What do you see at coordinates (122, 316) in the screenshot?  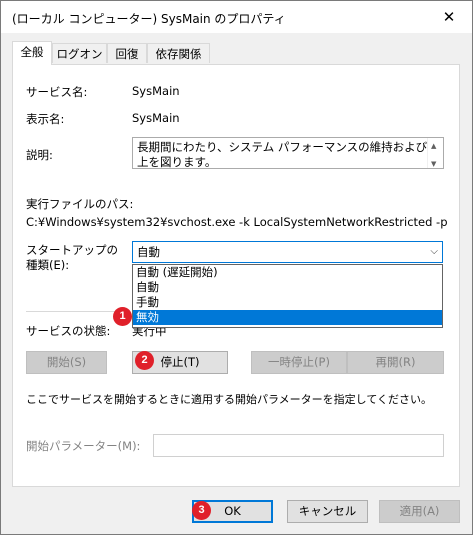 I see `annotation-badge-1: 1` at bounding box center [122, 316].